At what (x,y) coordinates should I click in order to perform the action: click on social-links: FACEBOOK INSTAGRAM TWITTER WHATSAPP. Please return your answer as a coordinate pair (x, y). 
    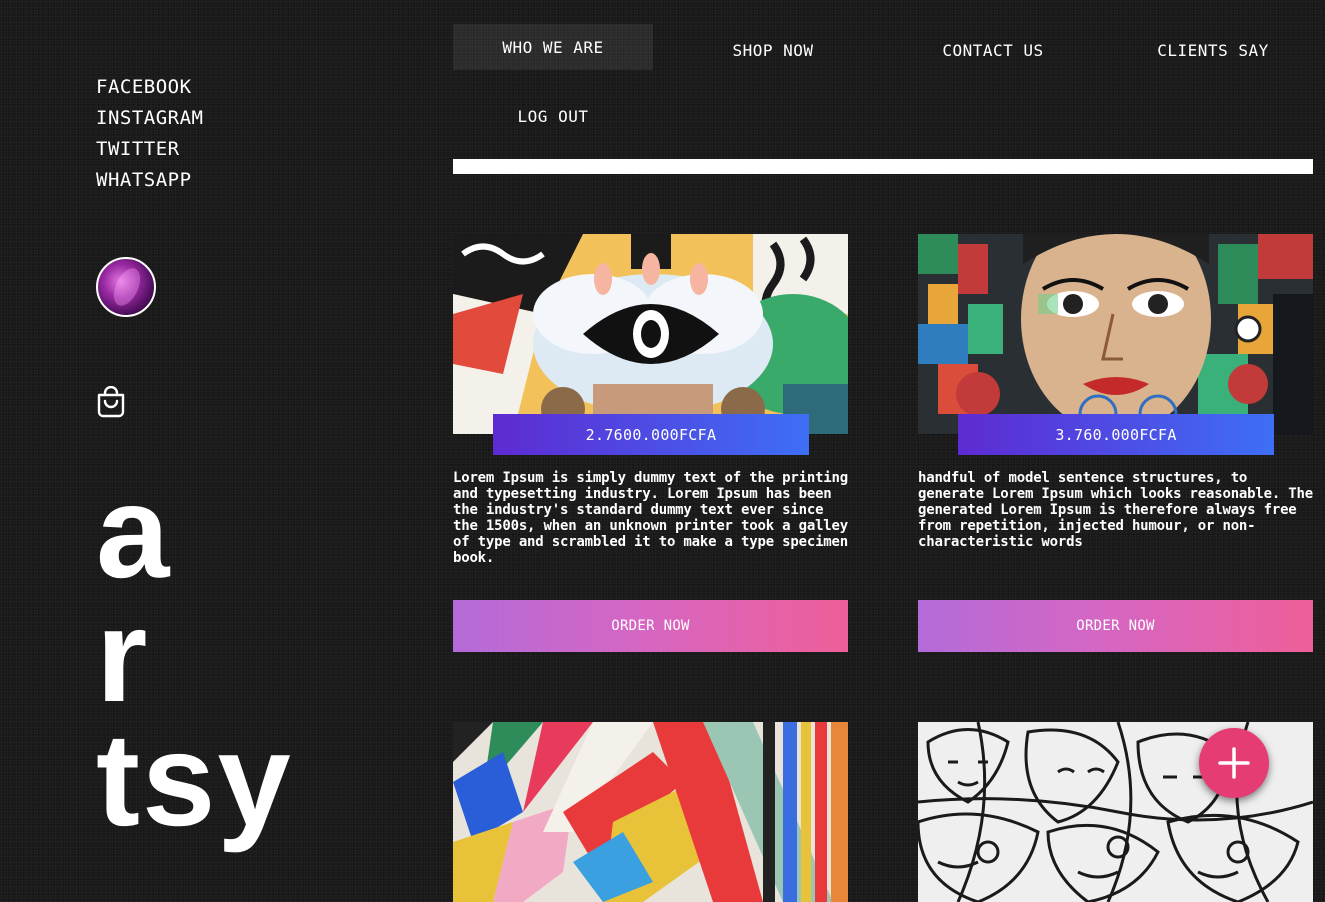
    Looking at the image, I should click on (149, 134).